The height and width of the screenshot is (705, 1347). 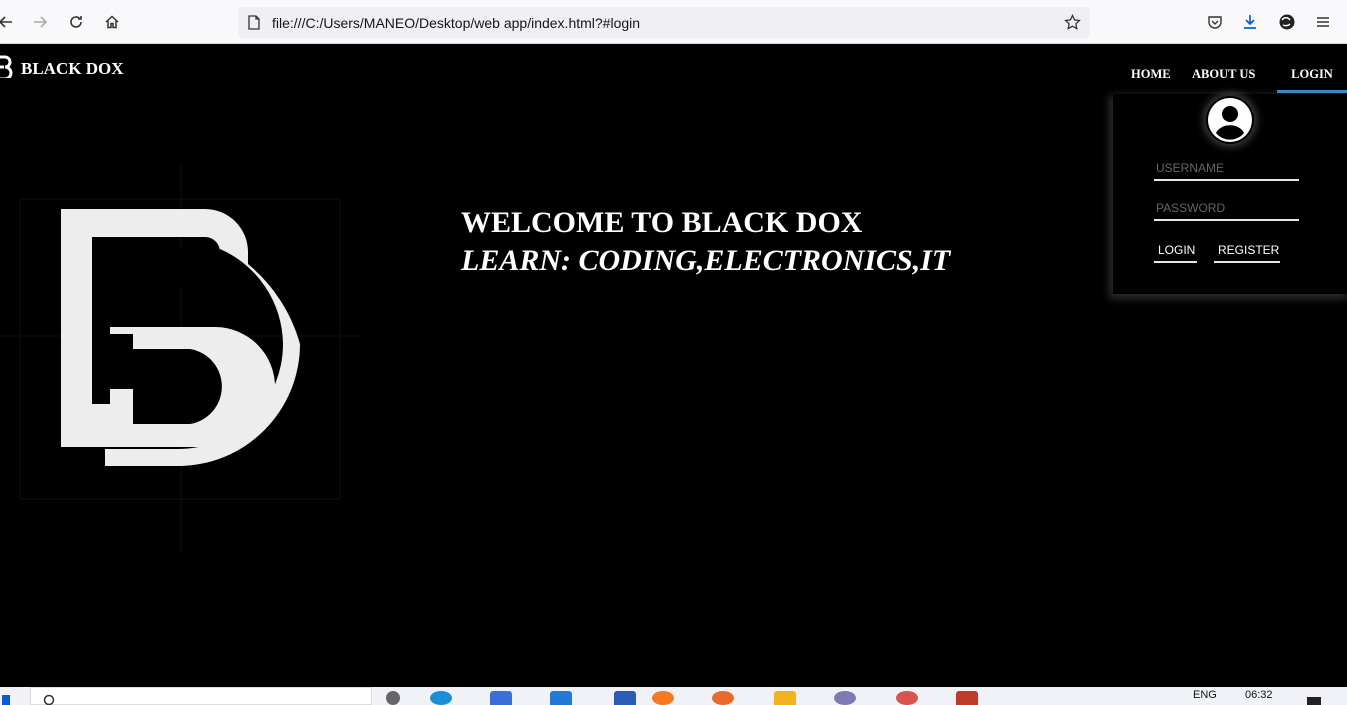 I want to click on clock-time: 06:32, so click(x=1259, y=695).